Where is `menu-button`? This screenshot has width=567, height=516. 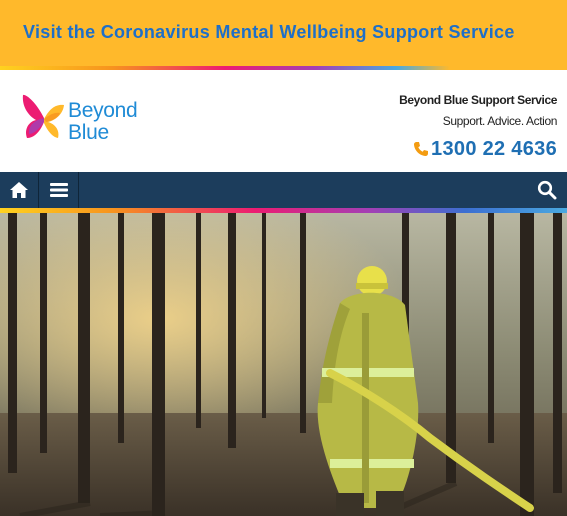
menu-button is located at coordinates (59, 190).